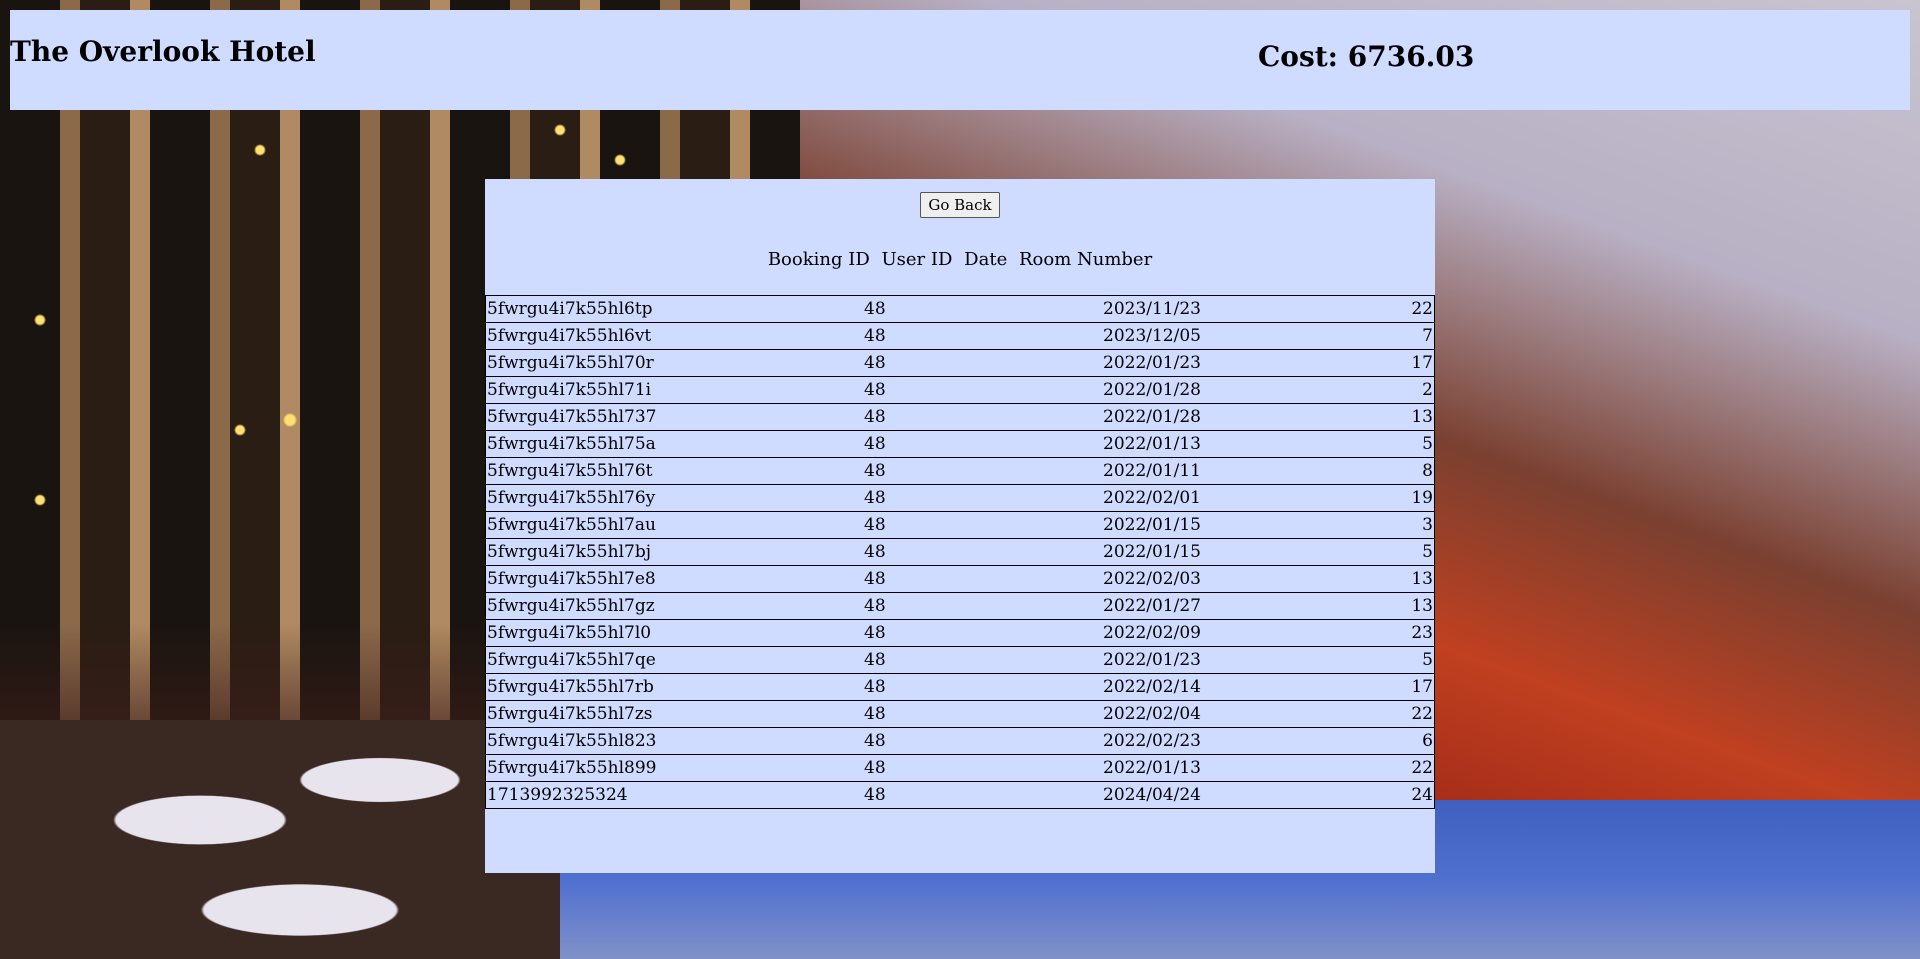 The width and height of the screenshot is (1920, 959). I want to click on booking-row: 5fwrgu4i7k55hl7au 48 2022/01/15 3, so click(960, 524).